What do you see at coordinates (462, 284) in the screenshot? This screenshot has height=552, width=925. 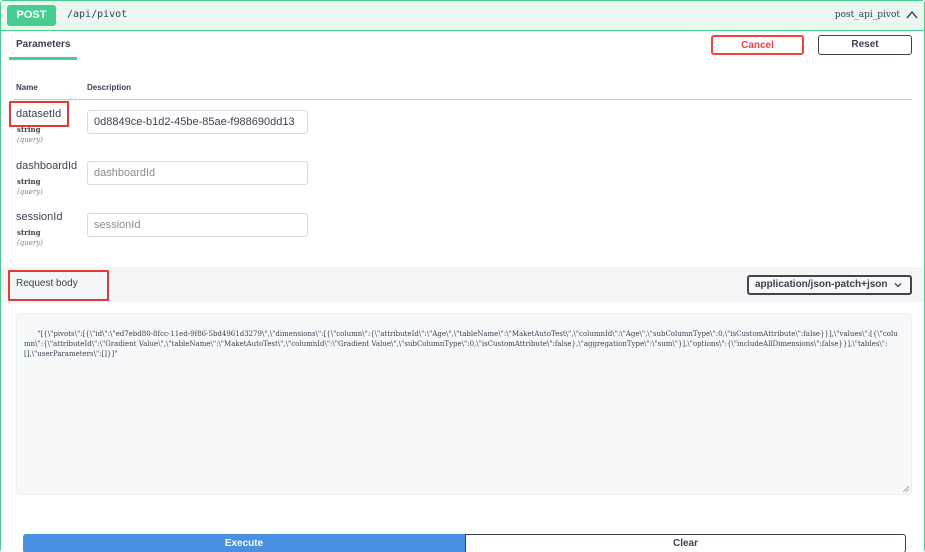 I see `request-body-header: Request body application/json-patch+json` at bounding box center [462, 284].